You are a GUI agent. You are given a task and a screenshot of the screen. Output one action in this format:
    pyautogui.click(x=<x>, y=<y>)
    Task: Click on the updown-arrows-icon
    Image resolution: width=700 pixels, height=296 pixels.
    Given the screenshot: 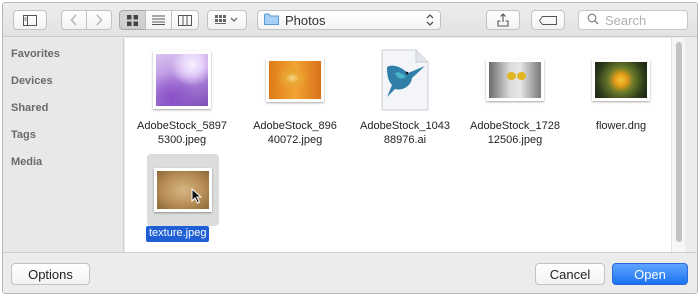 What is the action you would take?
    pyautogui.click(x=430, y=21)
    